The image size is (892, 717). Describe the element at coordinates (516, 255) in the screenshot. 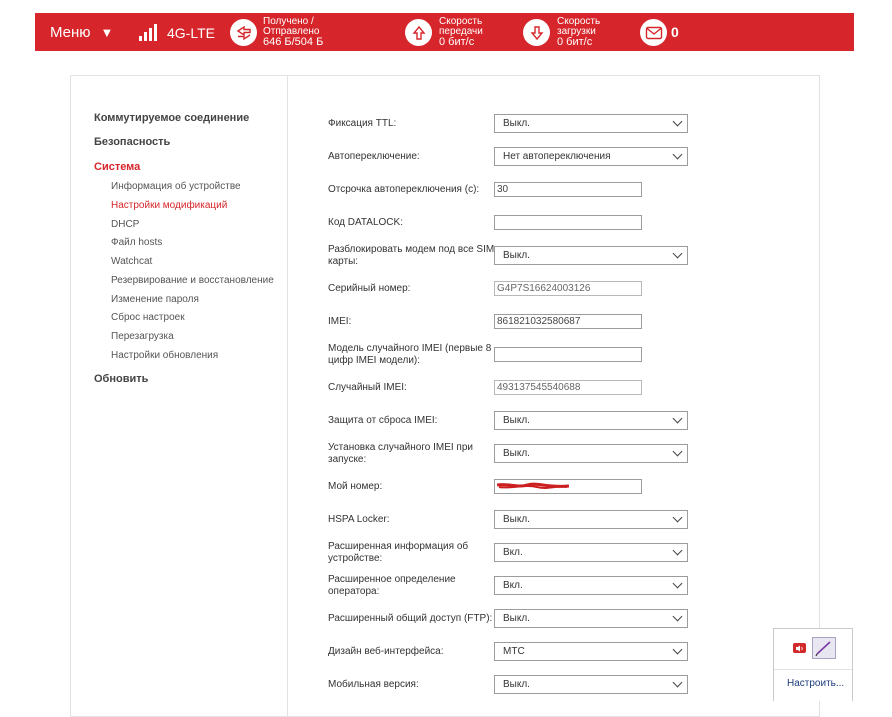

I see `sim-unlock-value: Выкл.` at that location.